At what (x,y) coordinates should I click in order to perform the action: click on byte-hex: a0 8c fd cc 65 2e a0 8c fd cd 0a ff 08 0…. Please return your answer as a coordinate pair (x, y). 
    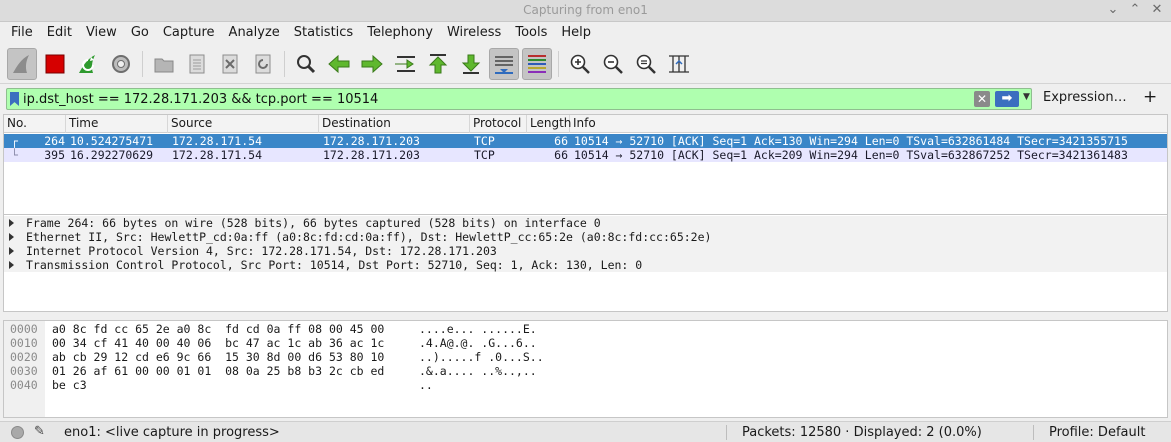
    Looking at the image, I should click on (218, 329).